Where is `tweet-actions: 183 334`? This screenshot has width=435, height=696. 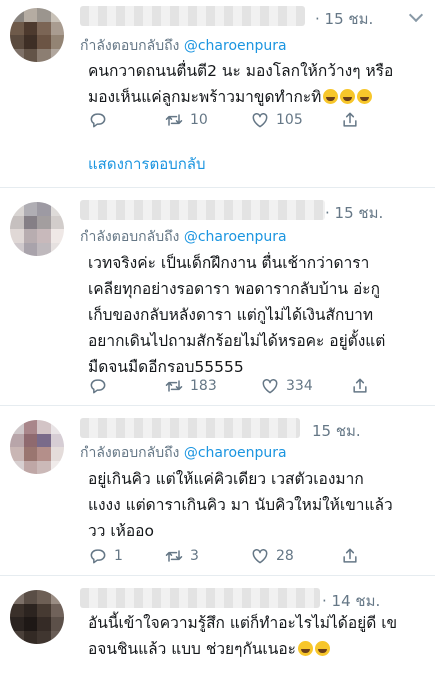 tweet-actions: 183 334 is located at coordinates (238, 386).